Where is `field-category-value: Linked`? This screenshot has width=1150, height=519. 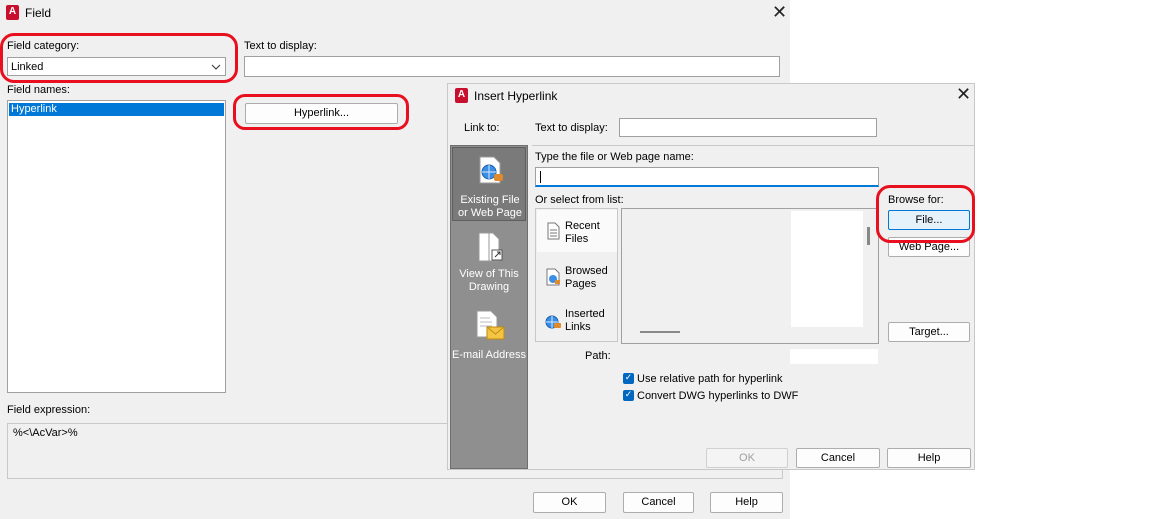 field-category-value: Linked is located at coordinates (27, 67).